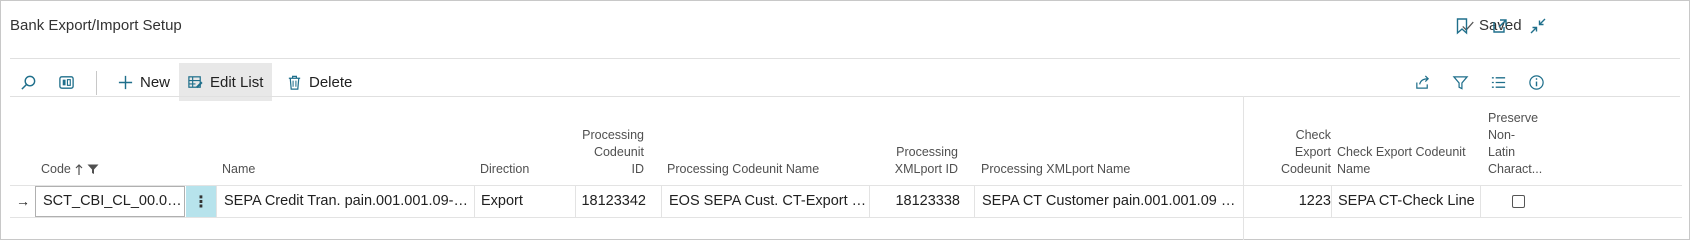  I want to click on header-line: Preserve, so click(1513, 118).